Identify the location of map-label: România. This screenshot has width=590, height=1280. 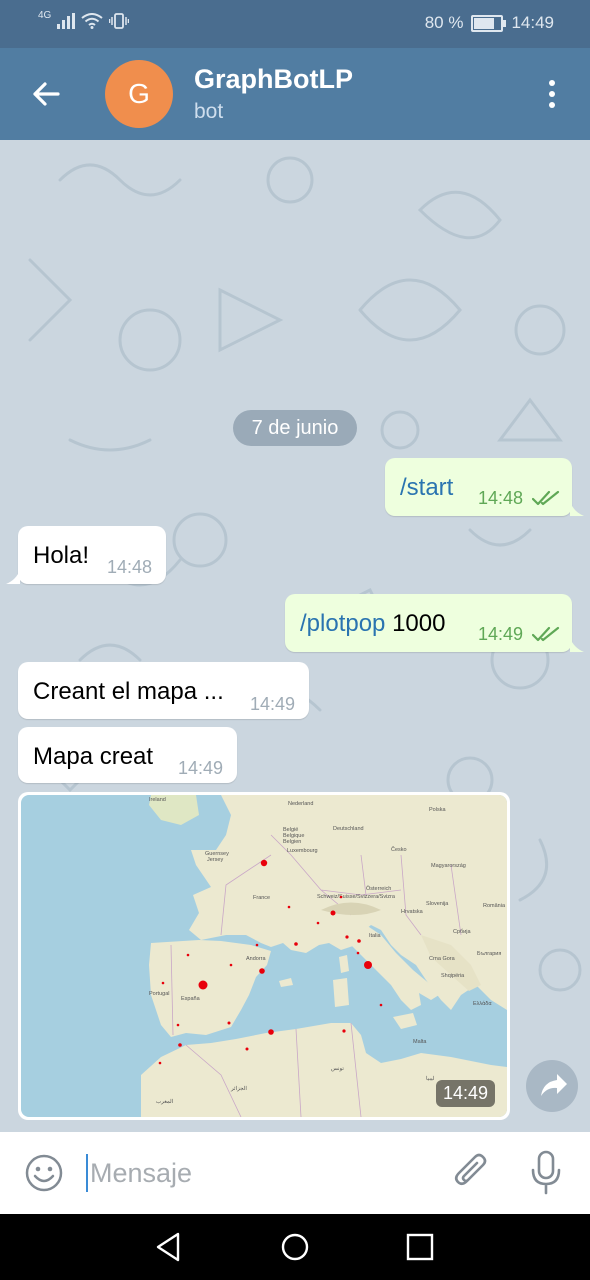
(494, 906).